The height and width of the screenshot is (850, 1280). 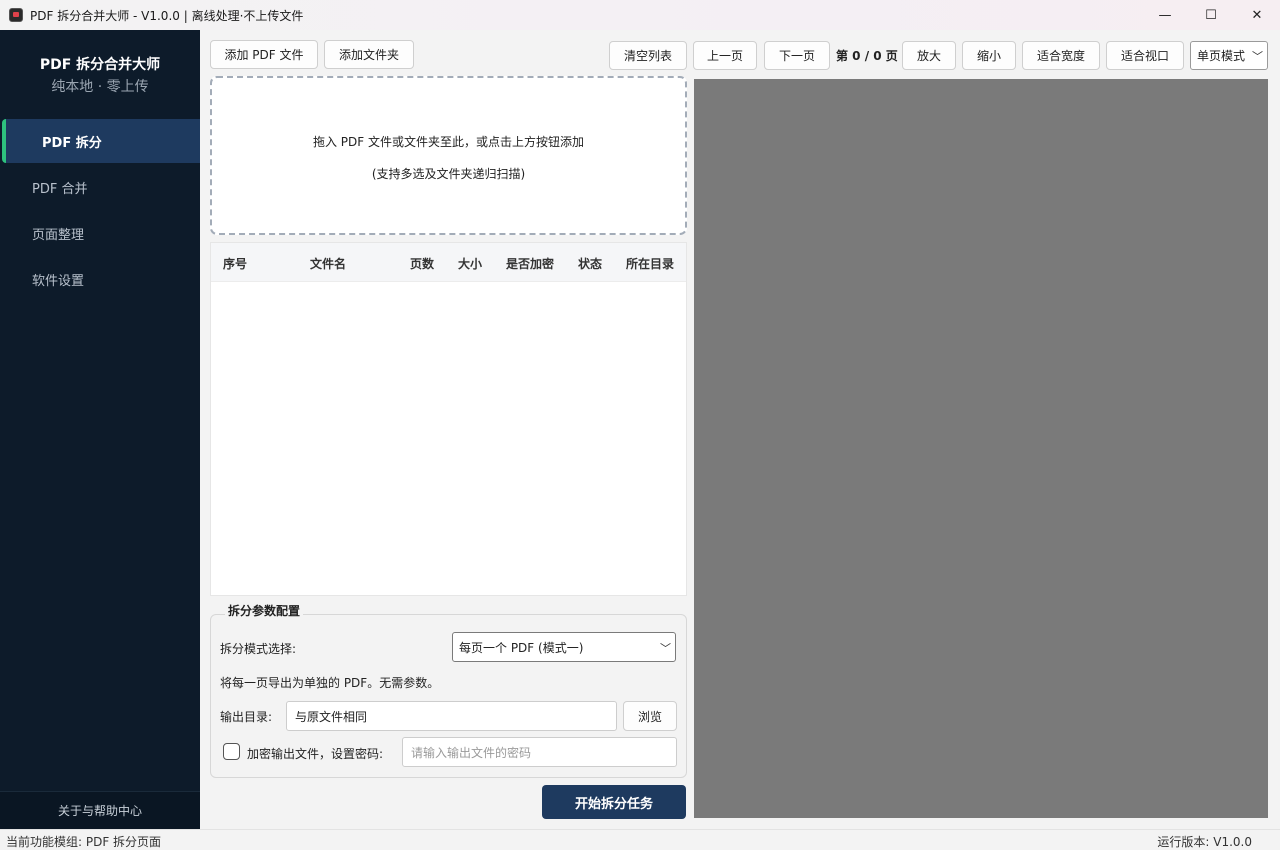 I want to click on maximize-icon: ☐, so click(x=1211, y=15).